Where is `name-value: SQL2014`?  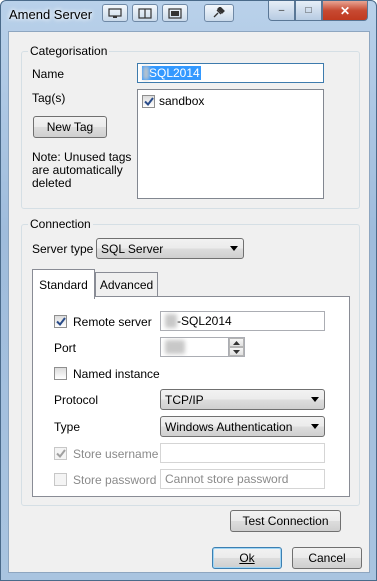
name-value: SQL2014 is located at coordinates (174, 73).